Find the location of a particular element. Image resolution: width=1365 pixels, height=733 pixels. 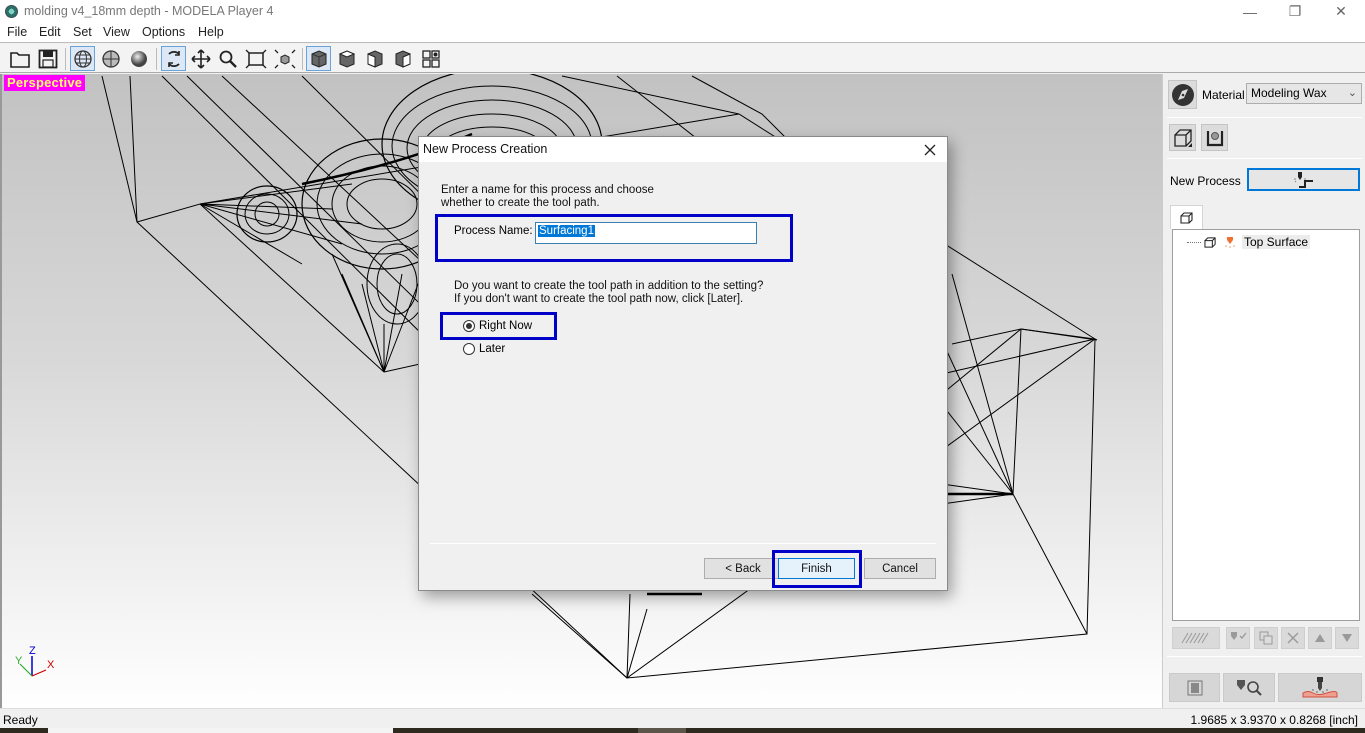

perspective-view-button is located at coordinates (318, 58).